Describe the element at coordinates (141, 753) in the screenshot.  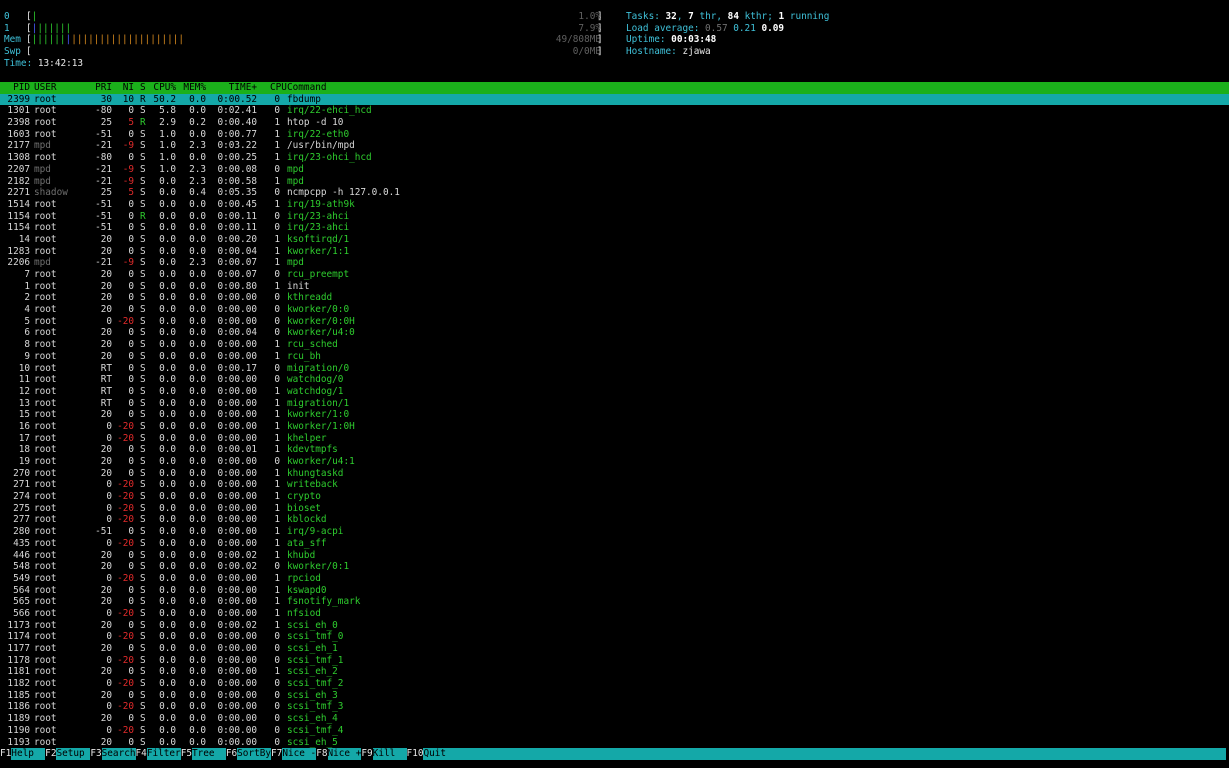
I see `fkey-f4: F4` at that location.